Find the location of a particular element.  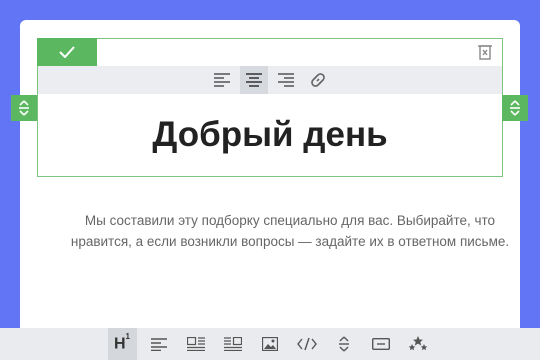

resize-handle-right is located at coordinates (515, 108).